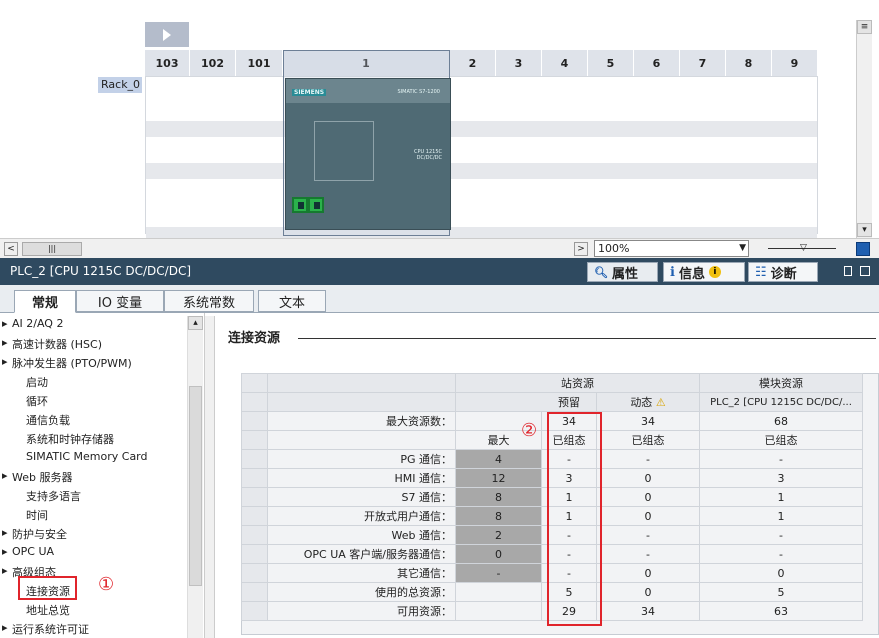 The image size is (879, 638). What do you see at coordinates (565, 63) in the screenshot?
I see `slot-header: 4` at bounding box center [565, 63].